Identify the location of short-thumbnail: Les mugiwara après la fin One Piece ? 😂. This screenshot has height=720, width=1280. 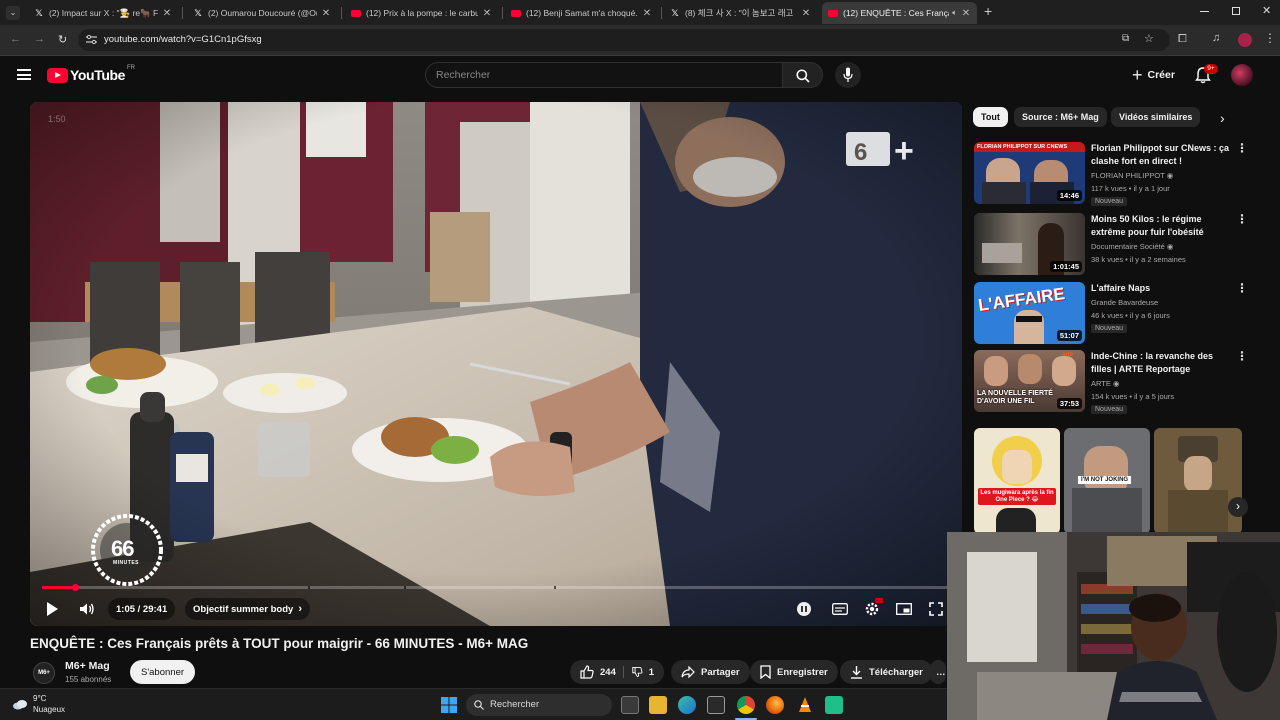
(1017, 481).